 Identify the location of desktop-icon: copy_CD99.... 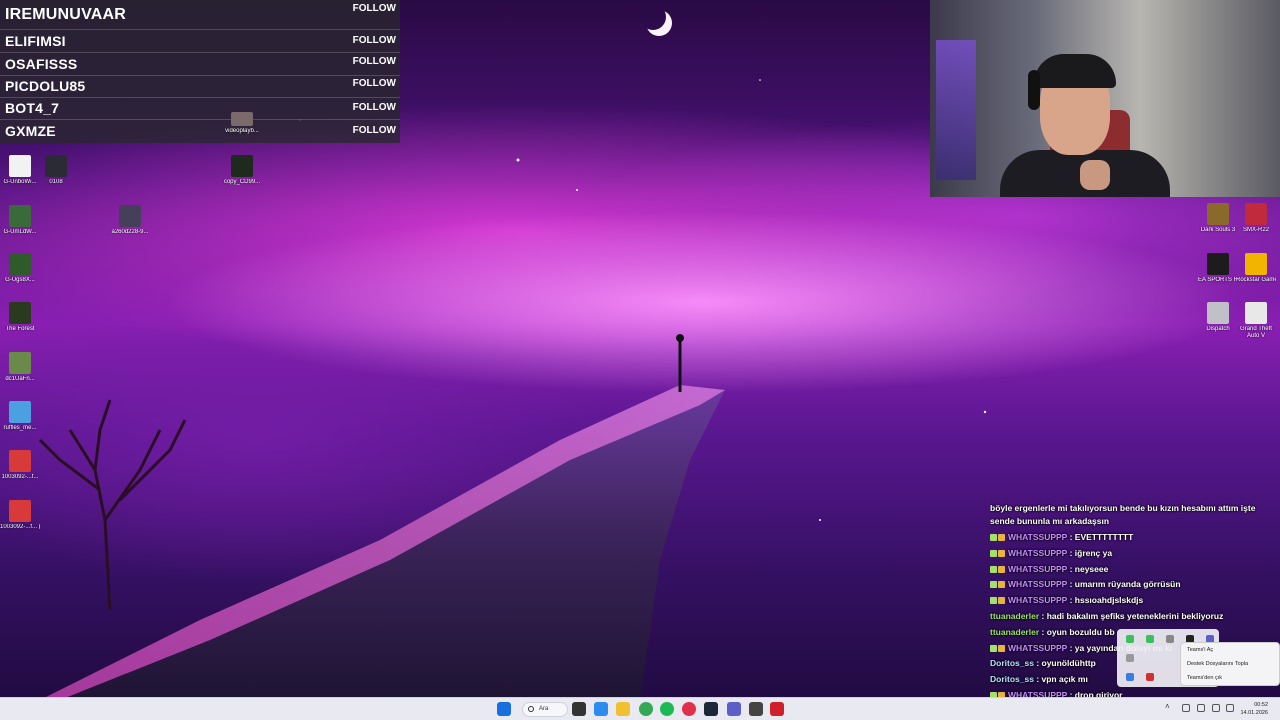
(242, 170).